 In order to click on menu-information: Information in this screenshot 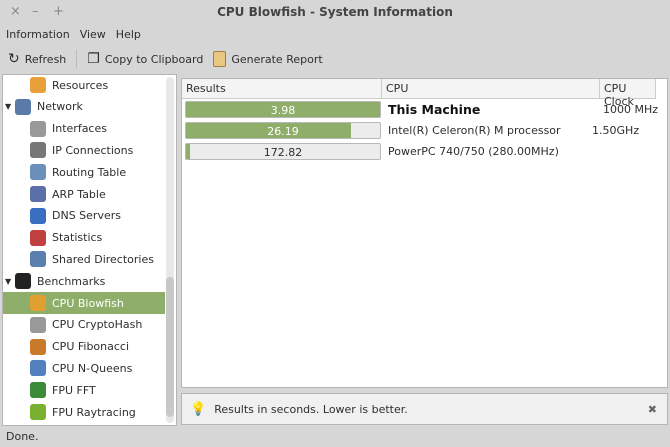, I will do `click(38, 34)`.